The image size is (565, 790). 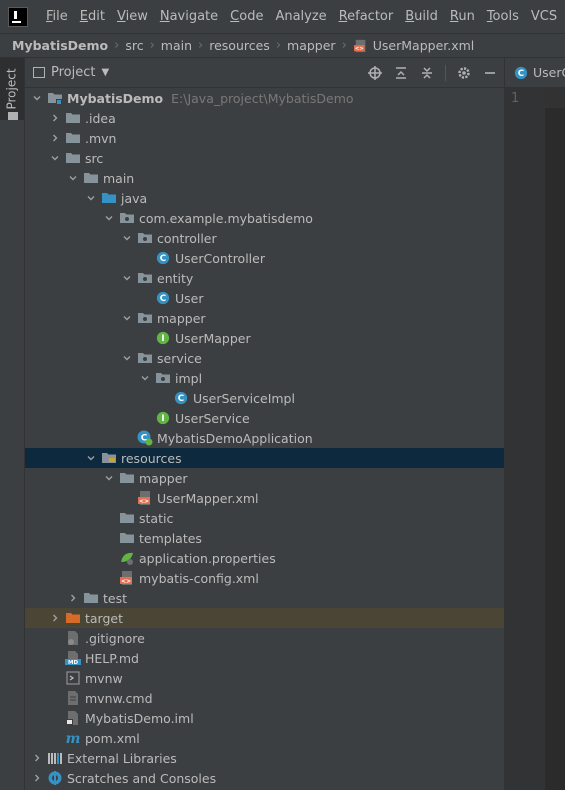 I want to click on tree-row: test, so click(x=264, y=598).